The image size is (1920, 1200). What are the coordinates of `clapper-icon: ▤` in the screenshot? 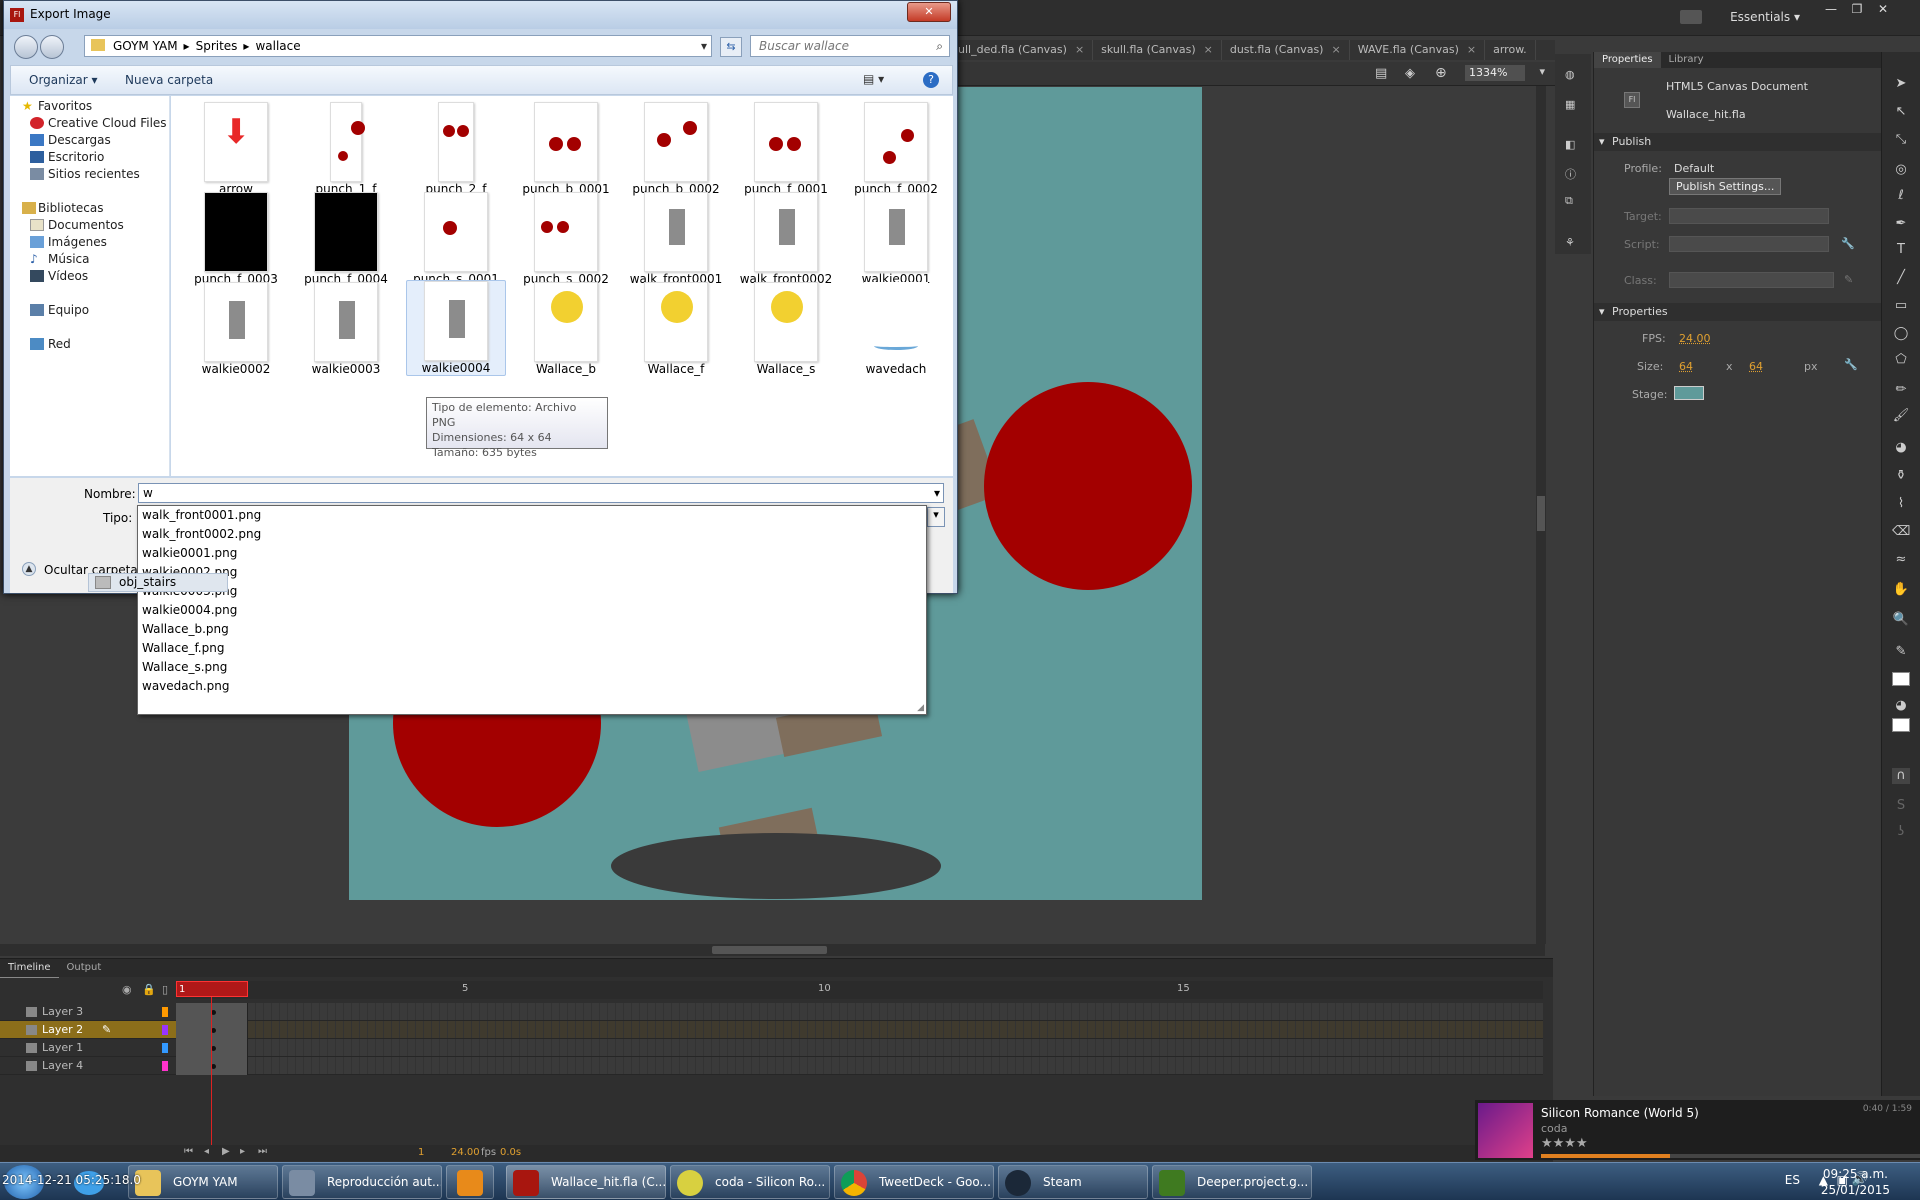 It's located at (1381, 73).